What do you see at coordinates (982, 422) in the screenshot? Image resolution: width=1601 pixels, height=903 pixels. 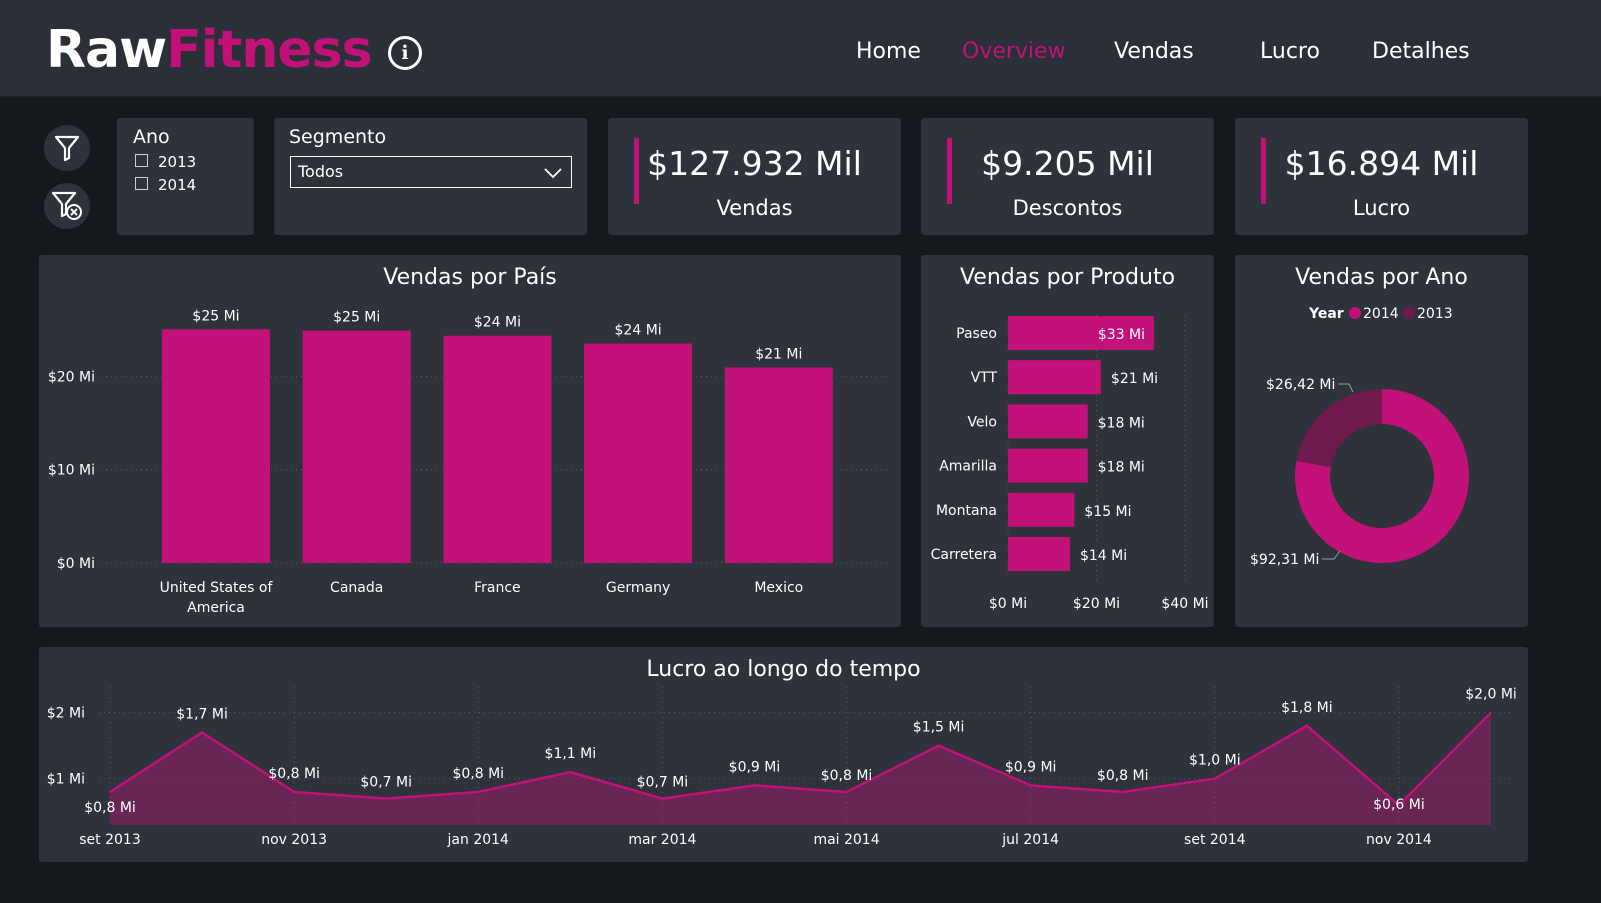 I see `y-tick-label: Velo` at bounding box center [982, 422].